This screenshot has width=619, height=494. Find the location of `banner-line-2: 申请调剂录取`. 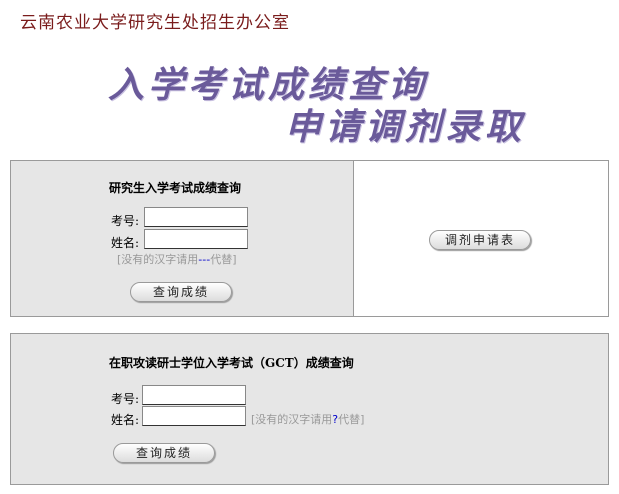

banner-line-2: 申请调剂录取 is located at coordinates (405, 127).